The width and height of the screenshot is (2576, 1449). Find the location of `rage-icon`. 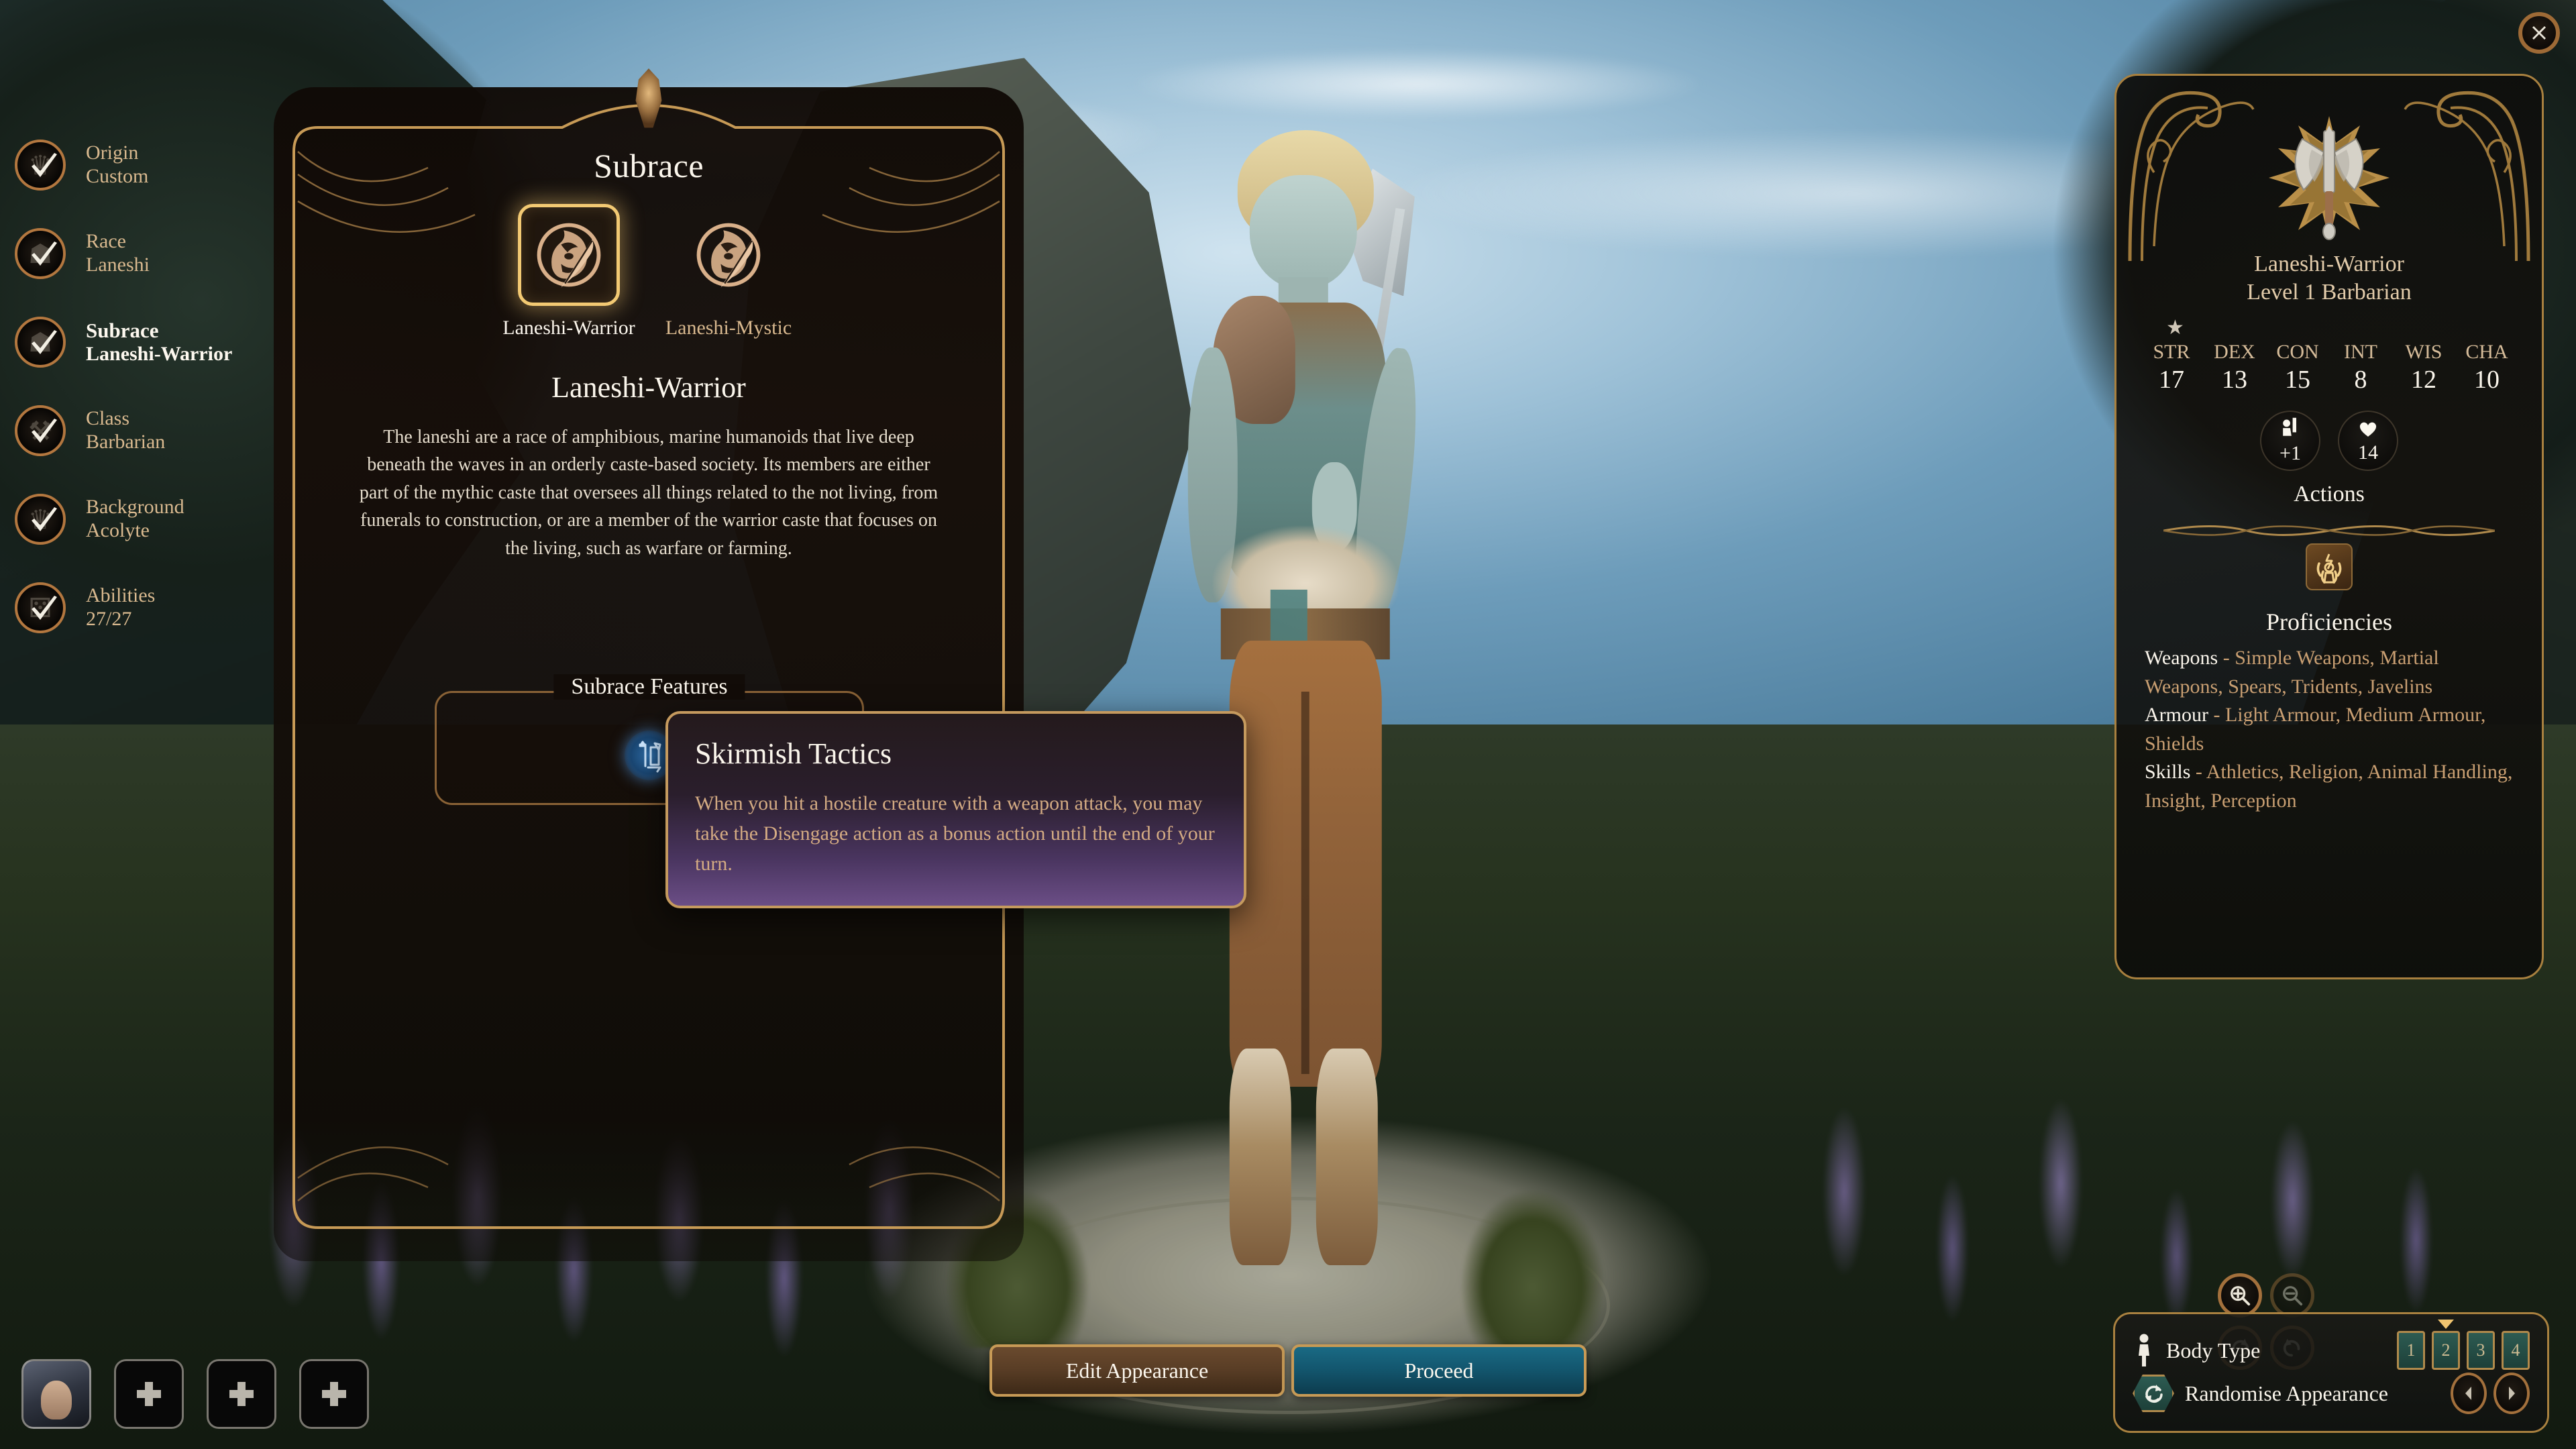

rage-icon is located at coordinates (2329, 566).